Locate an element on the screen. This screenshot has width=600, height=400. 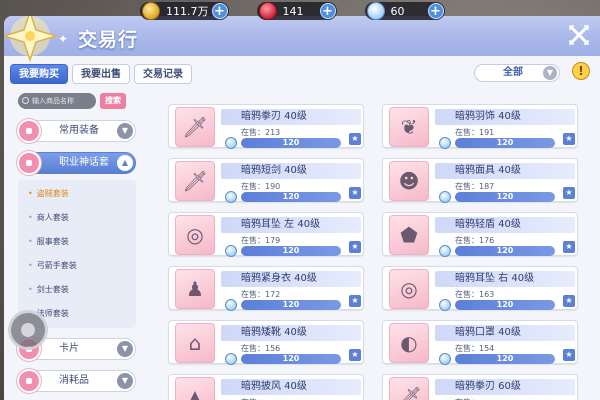
category-label: 卡片 is located at coordinates (69, 348).